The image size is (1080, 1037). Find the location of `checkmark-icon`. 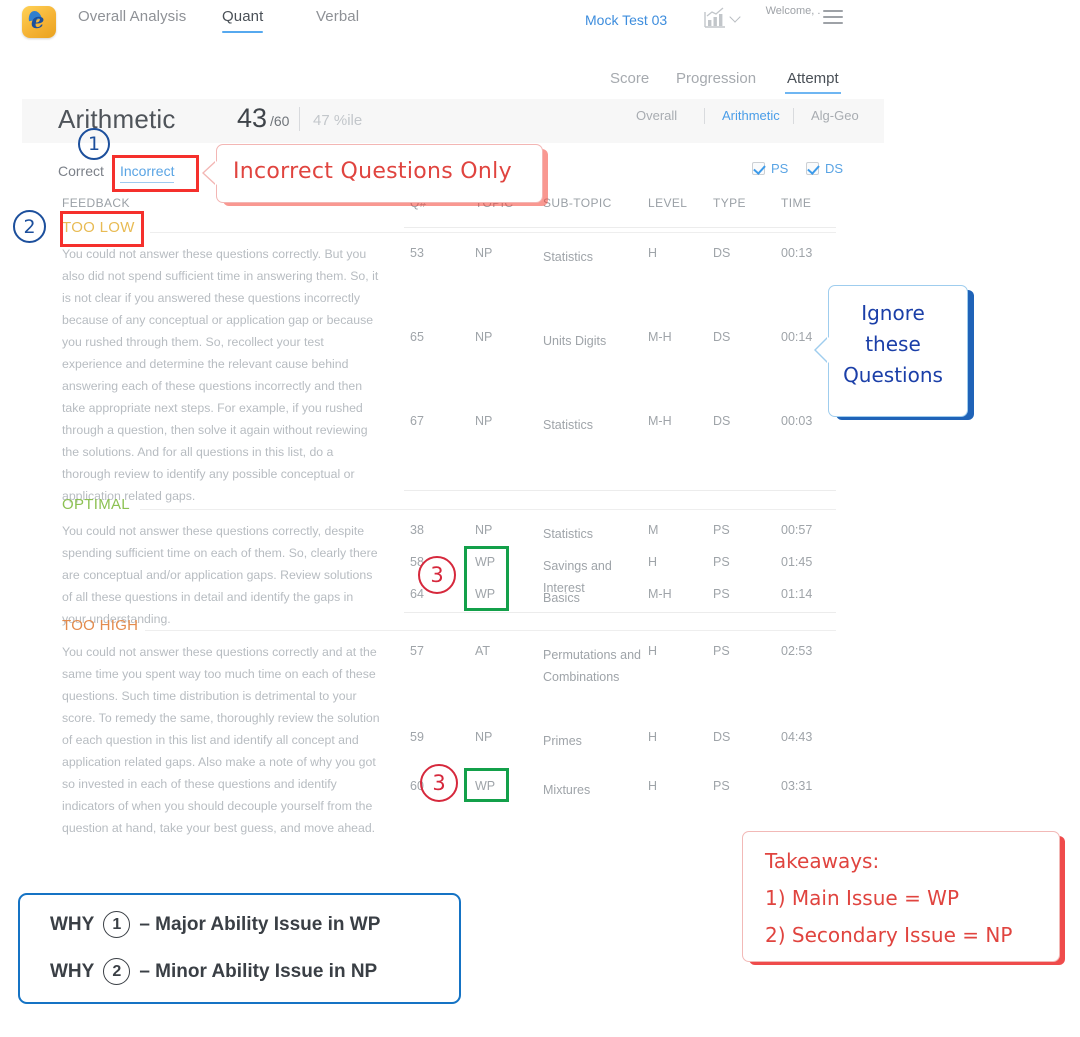

checkmark-icon is located at coordinates (758, 168).